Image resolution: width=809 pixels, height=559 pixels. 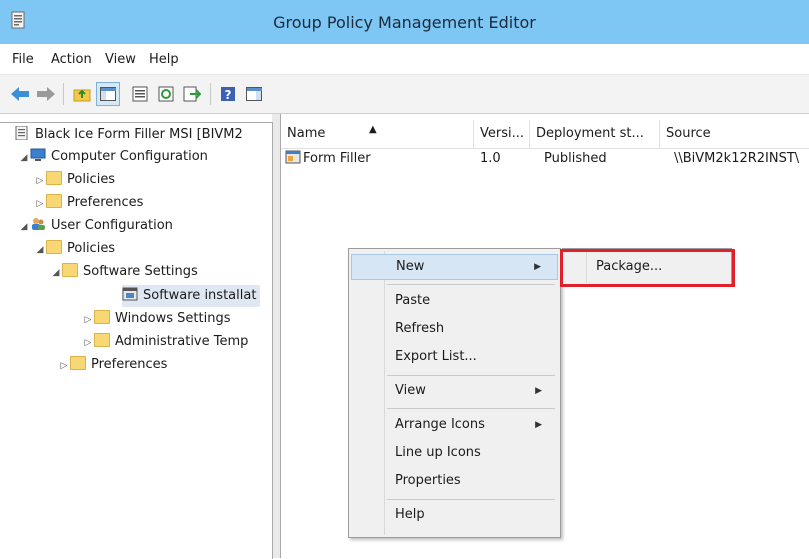 I want to click on context-menu-item-paste: Paste, so click(x=454, y=301).